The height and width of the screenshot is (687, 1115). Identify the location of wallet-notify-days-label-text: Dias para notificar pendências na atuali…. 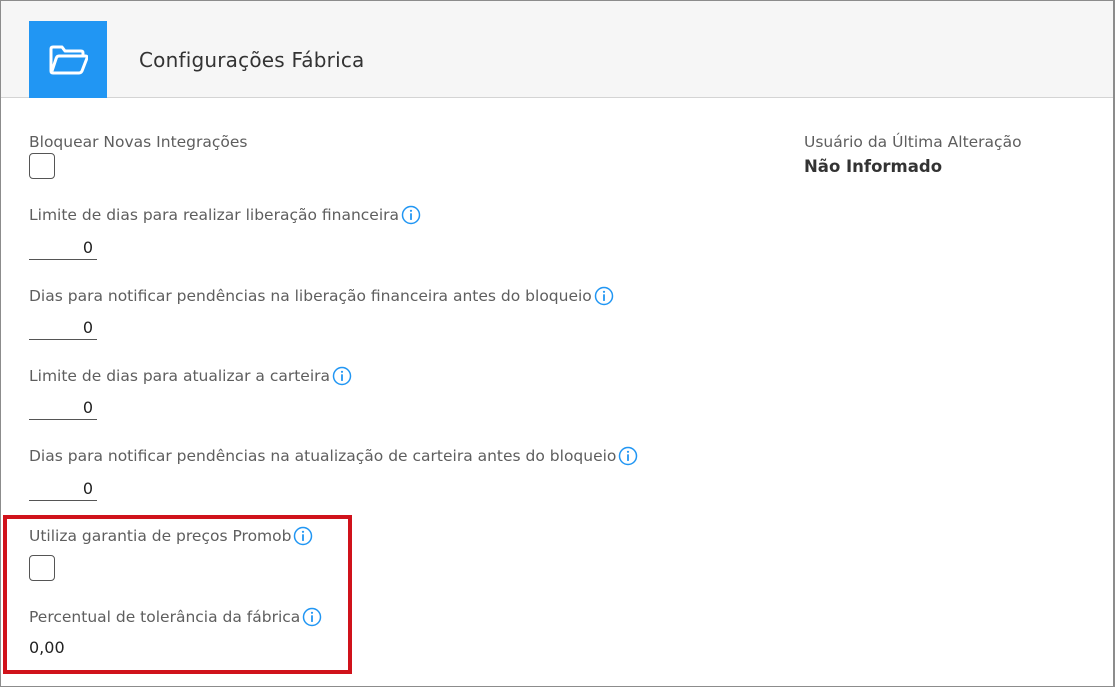
(323, 456).